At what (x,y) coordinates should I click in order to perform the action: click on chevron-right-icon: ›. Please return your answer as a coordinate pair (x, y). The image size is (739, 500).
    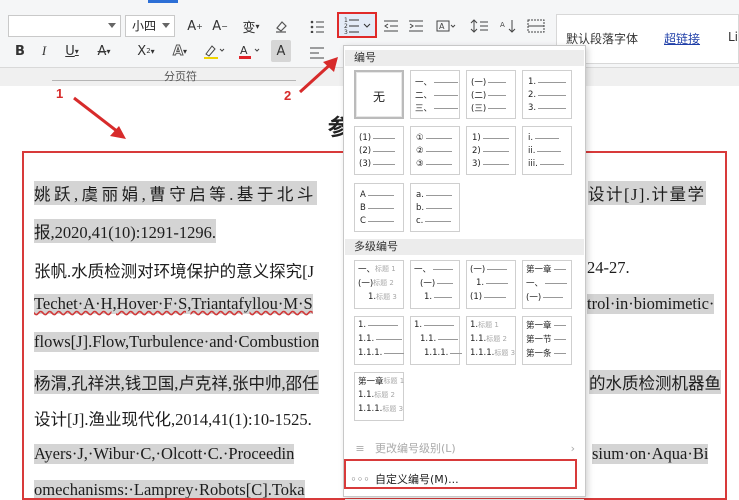
    Looking at the image, I should click on (572, 448).